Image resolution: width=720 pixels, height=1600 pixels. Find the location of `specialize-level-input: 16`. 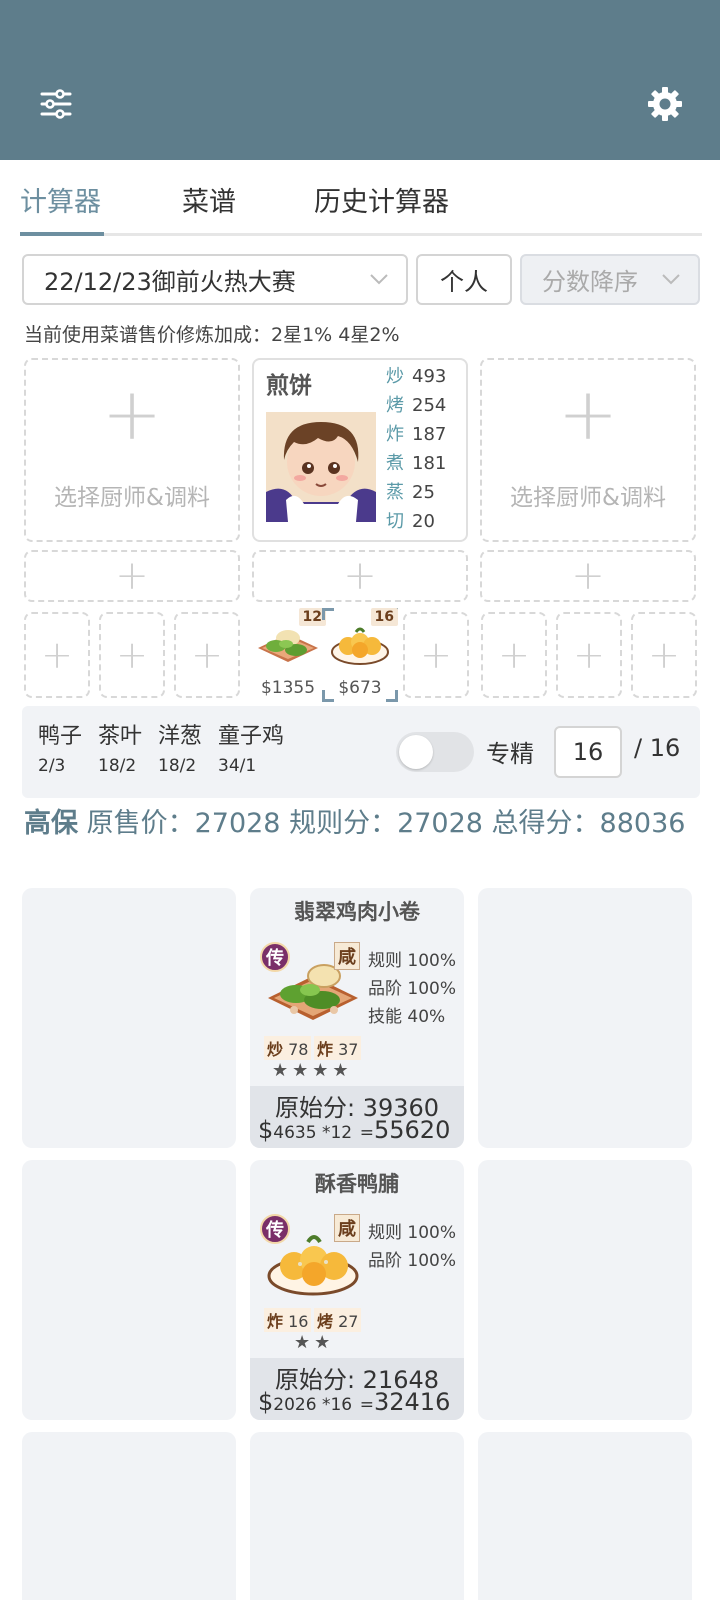

specialize-level-input: 16 is located at coordinates (588, 752).